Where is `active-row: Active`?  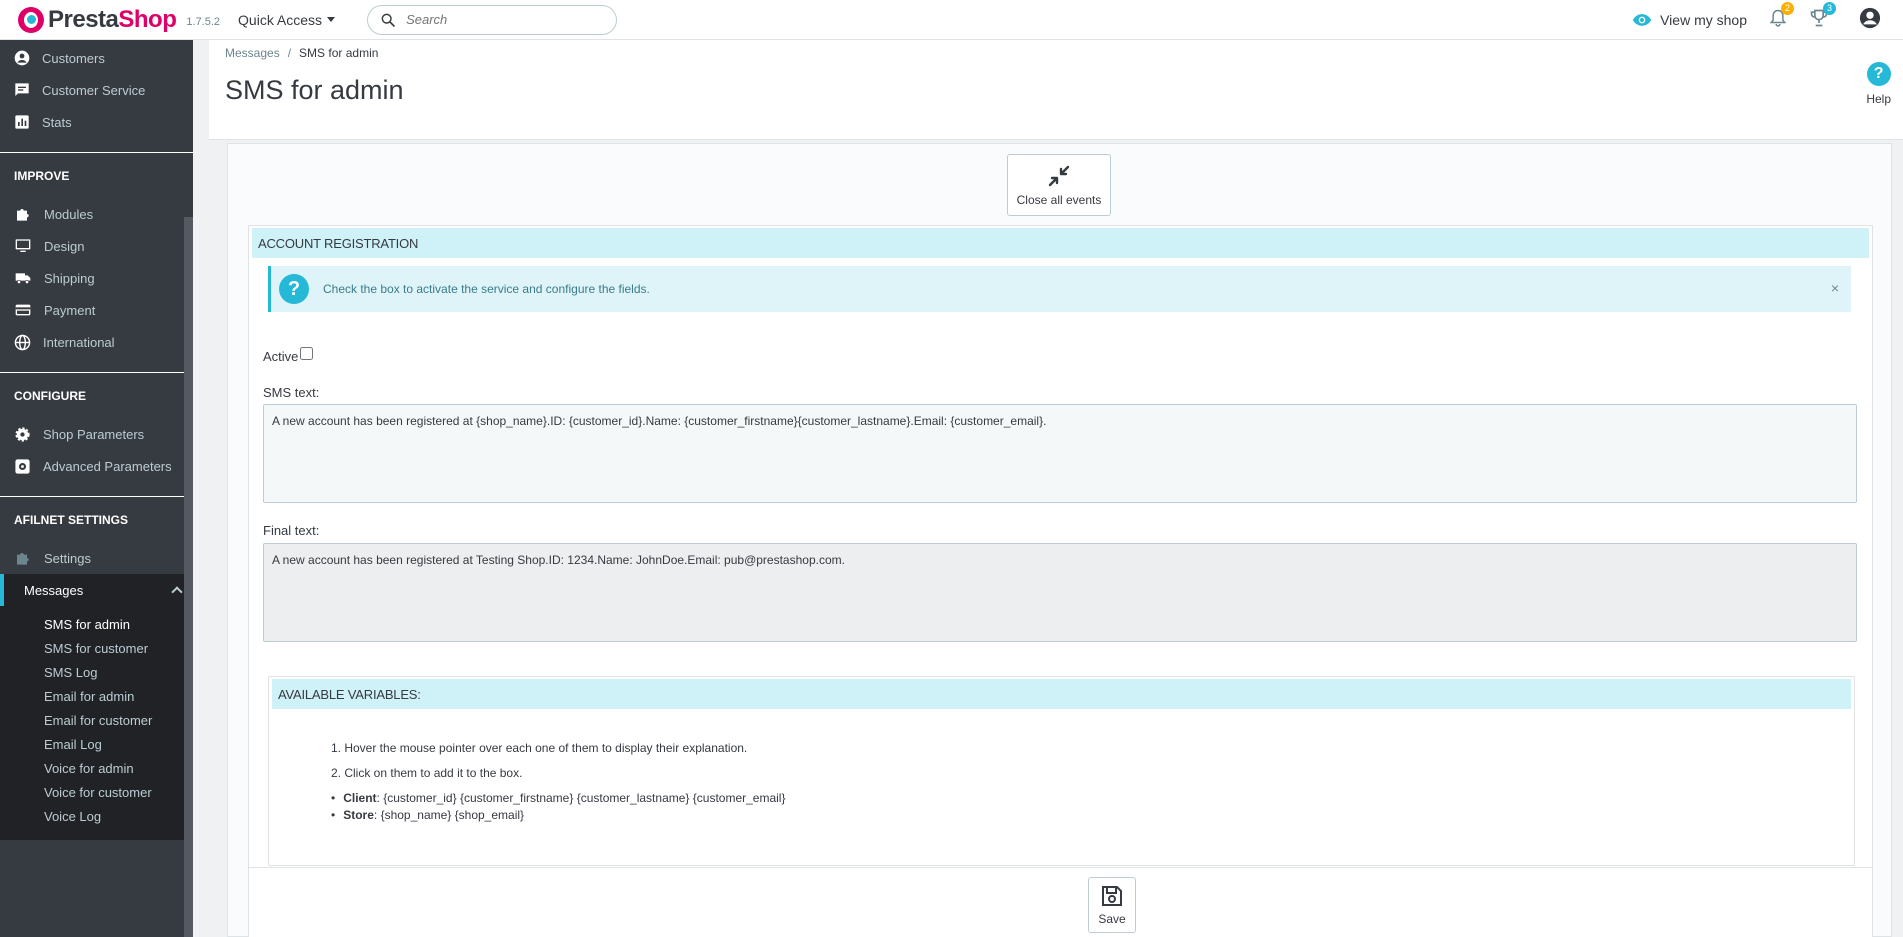
active-row: Active is located at coordinates (288, 355).